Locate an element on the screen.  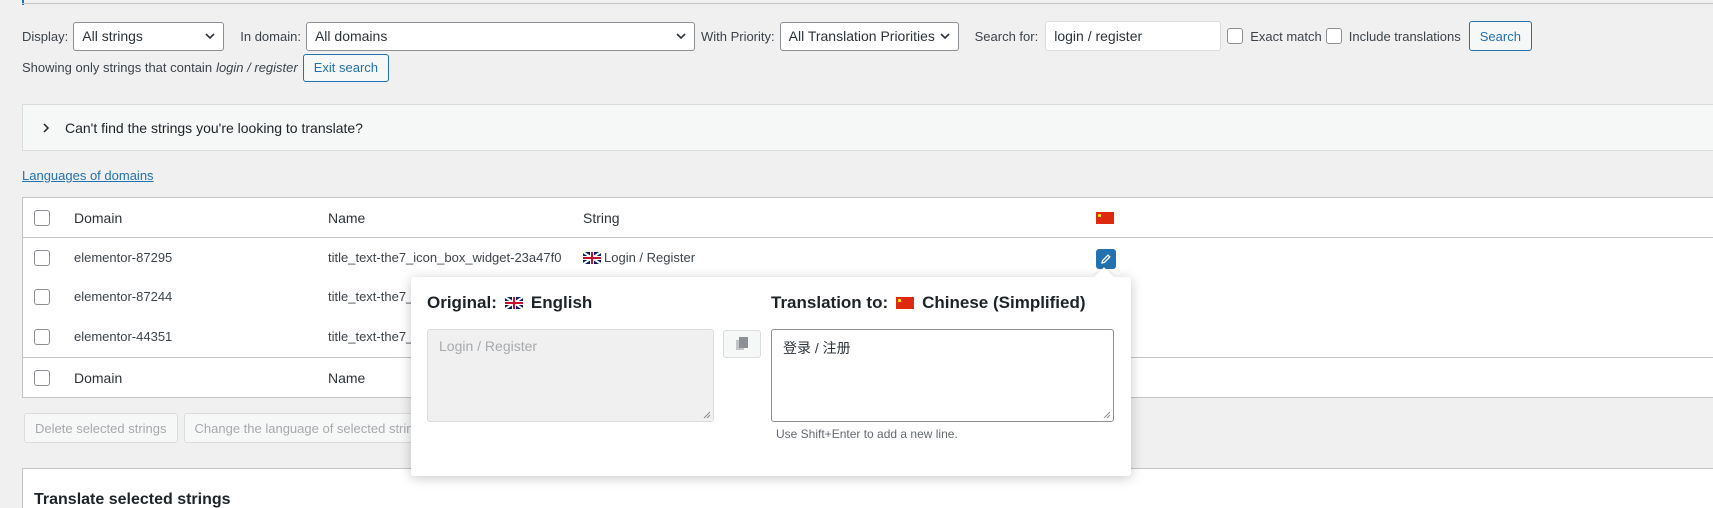
priority-select-value: All Translation Priorities is located at coordinates (861, 36).